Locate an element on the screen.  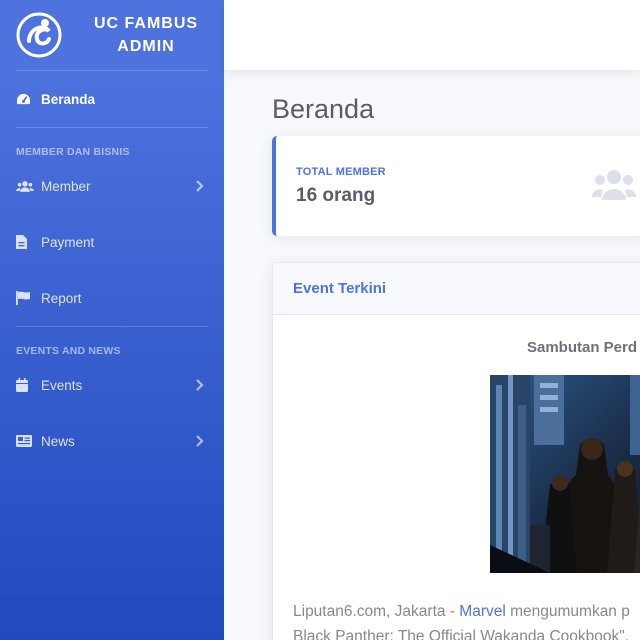
event-subtitle: Sambutan Perd is located at coordinates (582, 347).